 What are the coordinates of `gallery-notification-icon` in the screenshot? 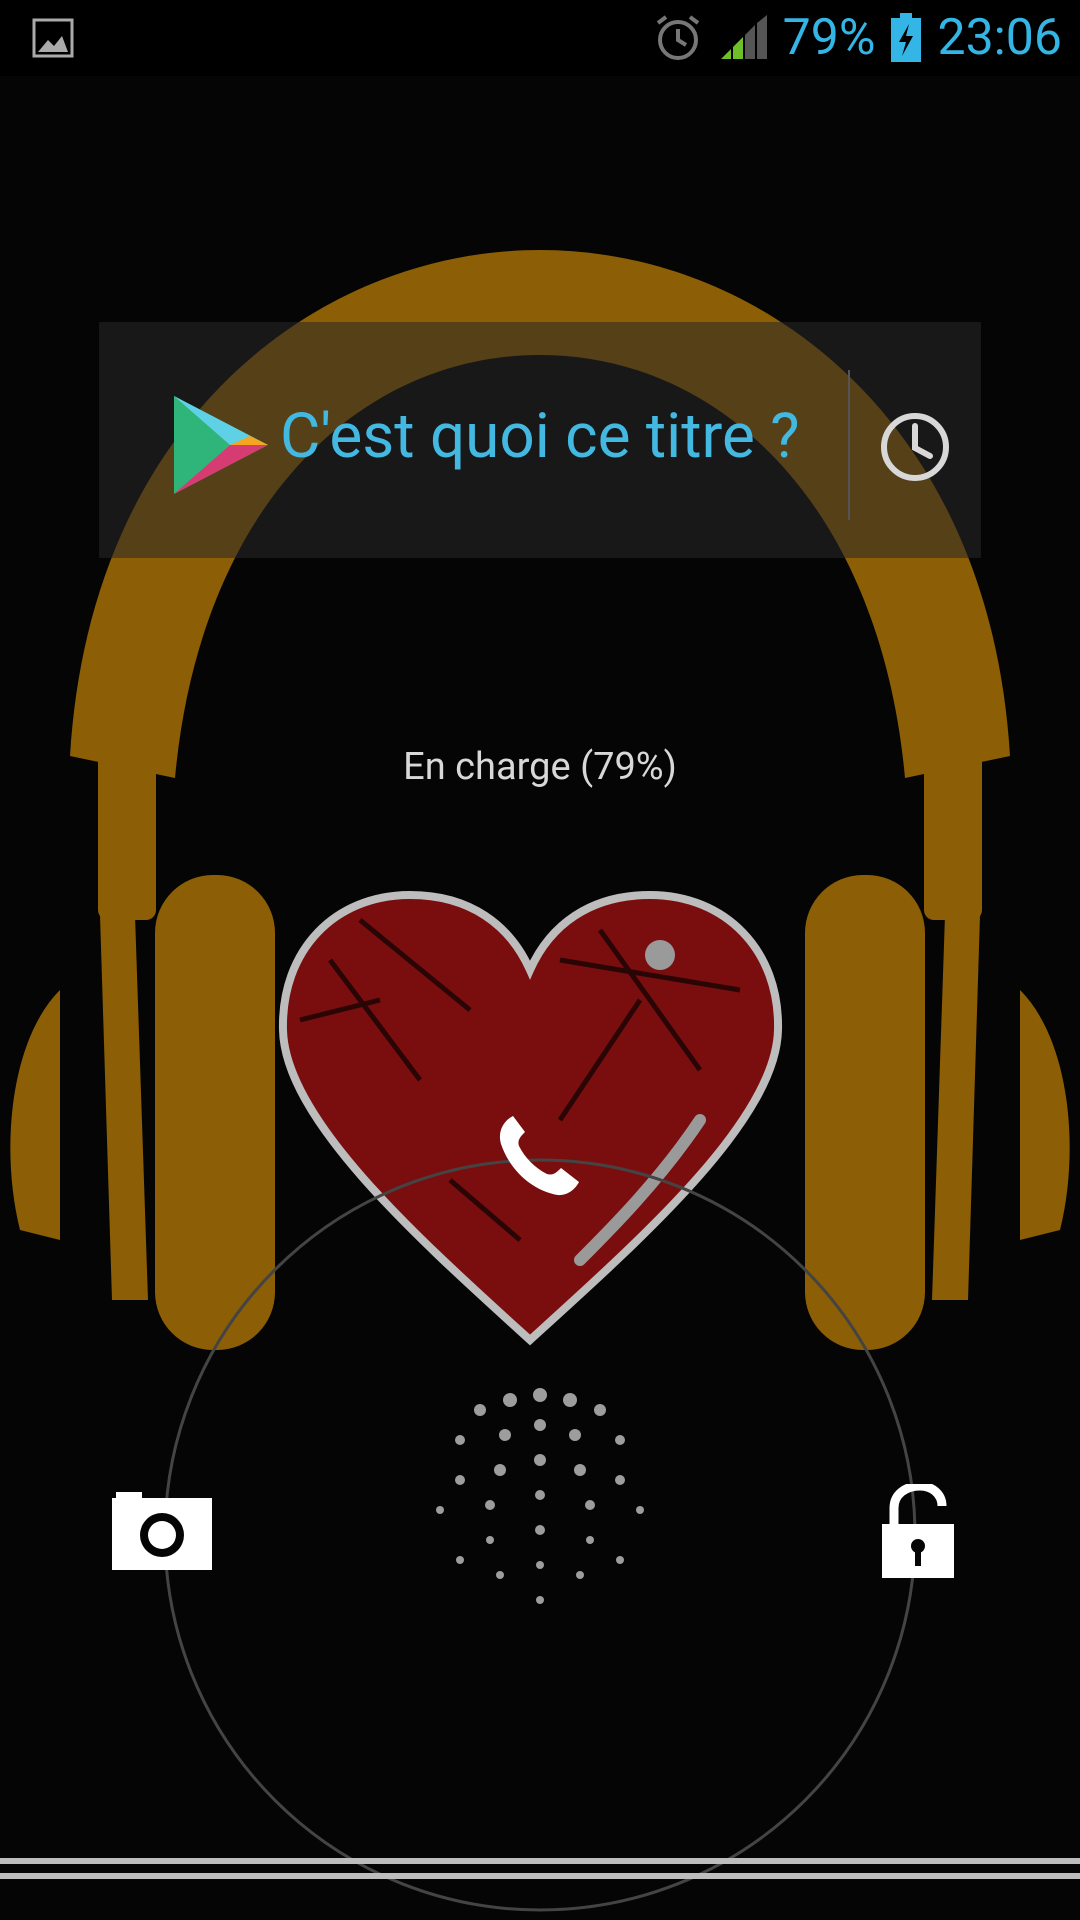 It's located at (53, 38).